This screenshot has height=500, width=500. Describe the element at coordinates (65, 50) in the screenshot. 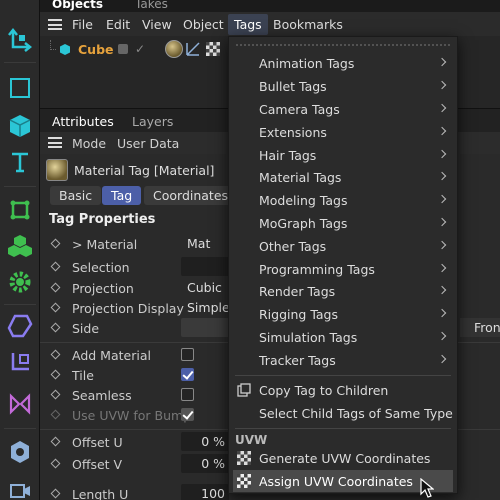

I see `cube-object-icon` at that location.